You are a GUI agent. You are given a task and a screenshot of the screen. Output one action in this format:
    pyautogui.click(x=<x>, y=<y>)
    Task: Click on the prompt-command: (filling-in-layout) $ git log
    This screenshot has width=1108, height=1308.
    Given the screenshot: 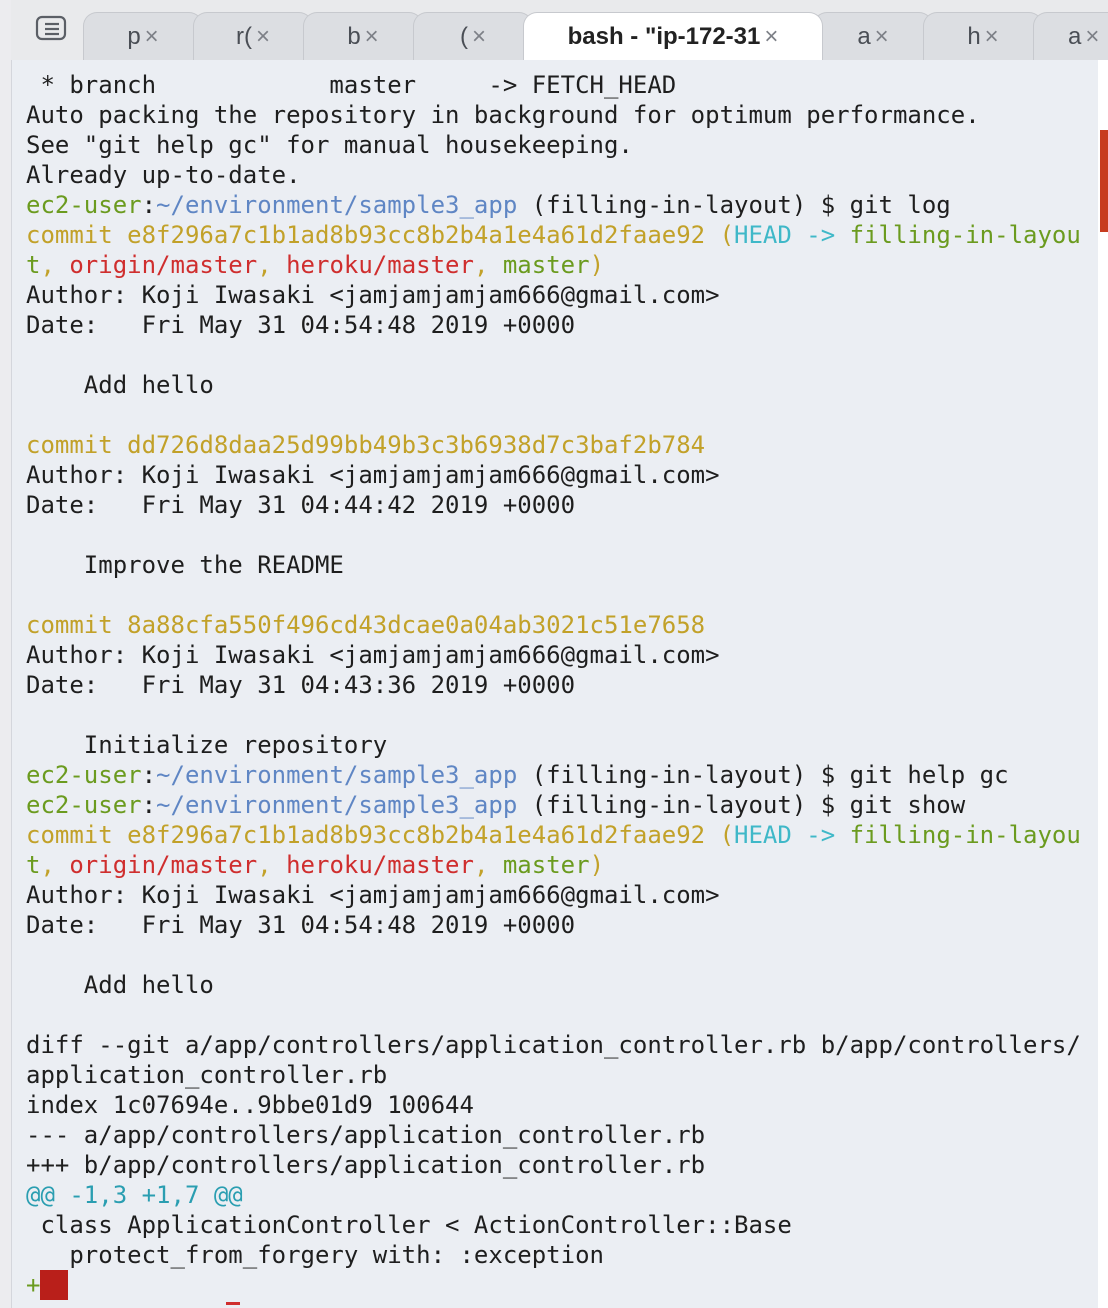 What is the action you would take?
    pyautogui.click(x=734, y=205)
    